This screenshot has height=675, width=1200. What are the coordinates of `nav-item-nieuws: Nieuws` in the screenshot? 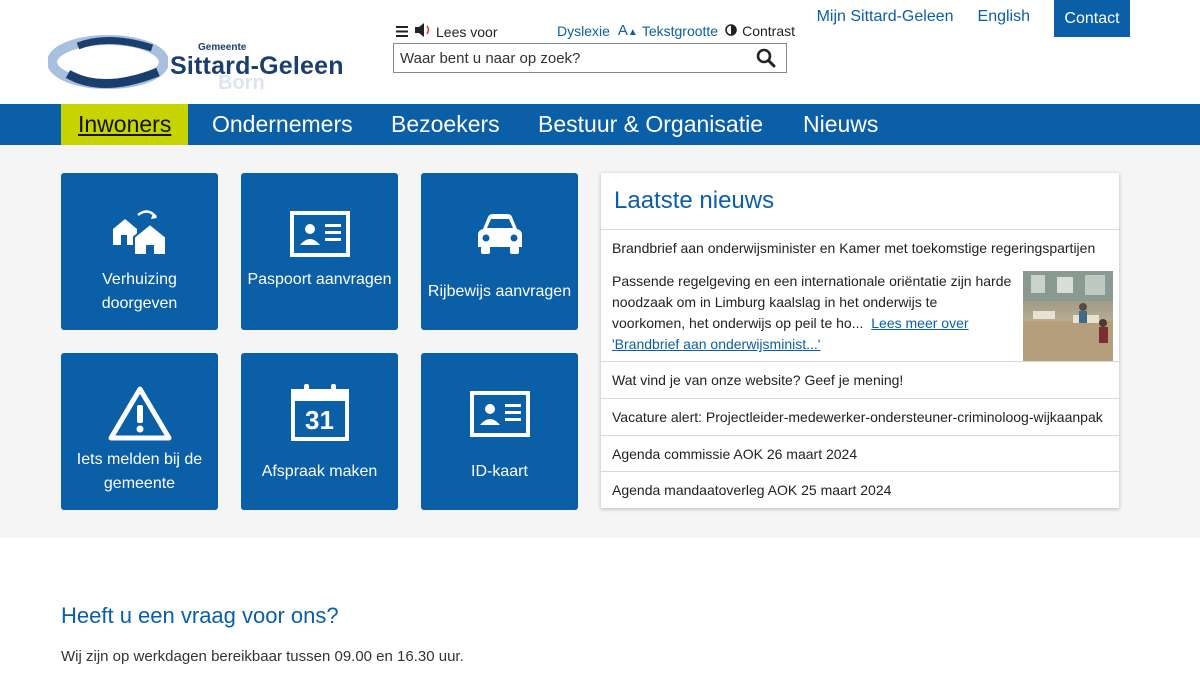 It's located at (840, 124).